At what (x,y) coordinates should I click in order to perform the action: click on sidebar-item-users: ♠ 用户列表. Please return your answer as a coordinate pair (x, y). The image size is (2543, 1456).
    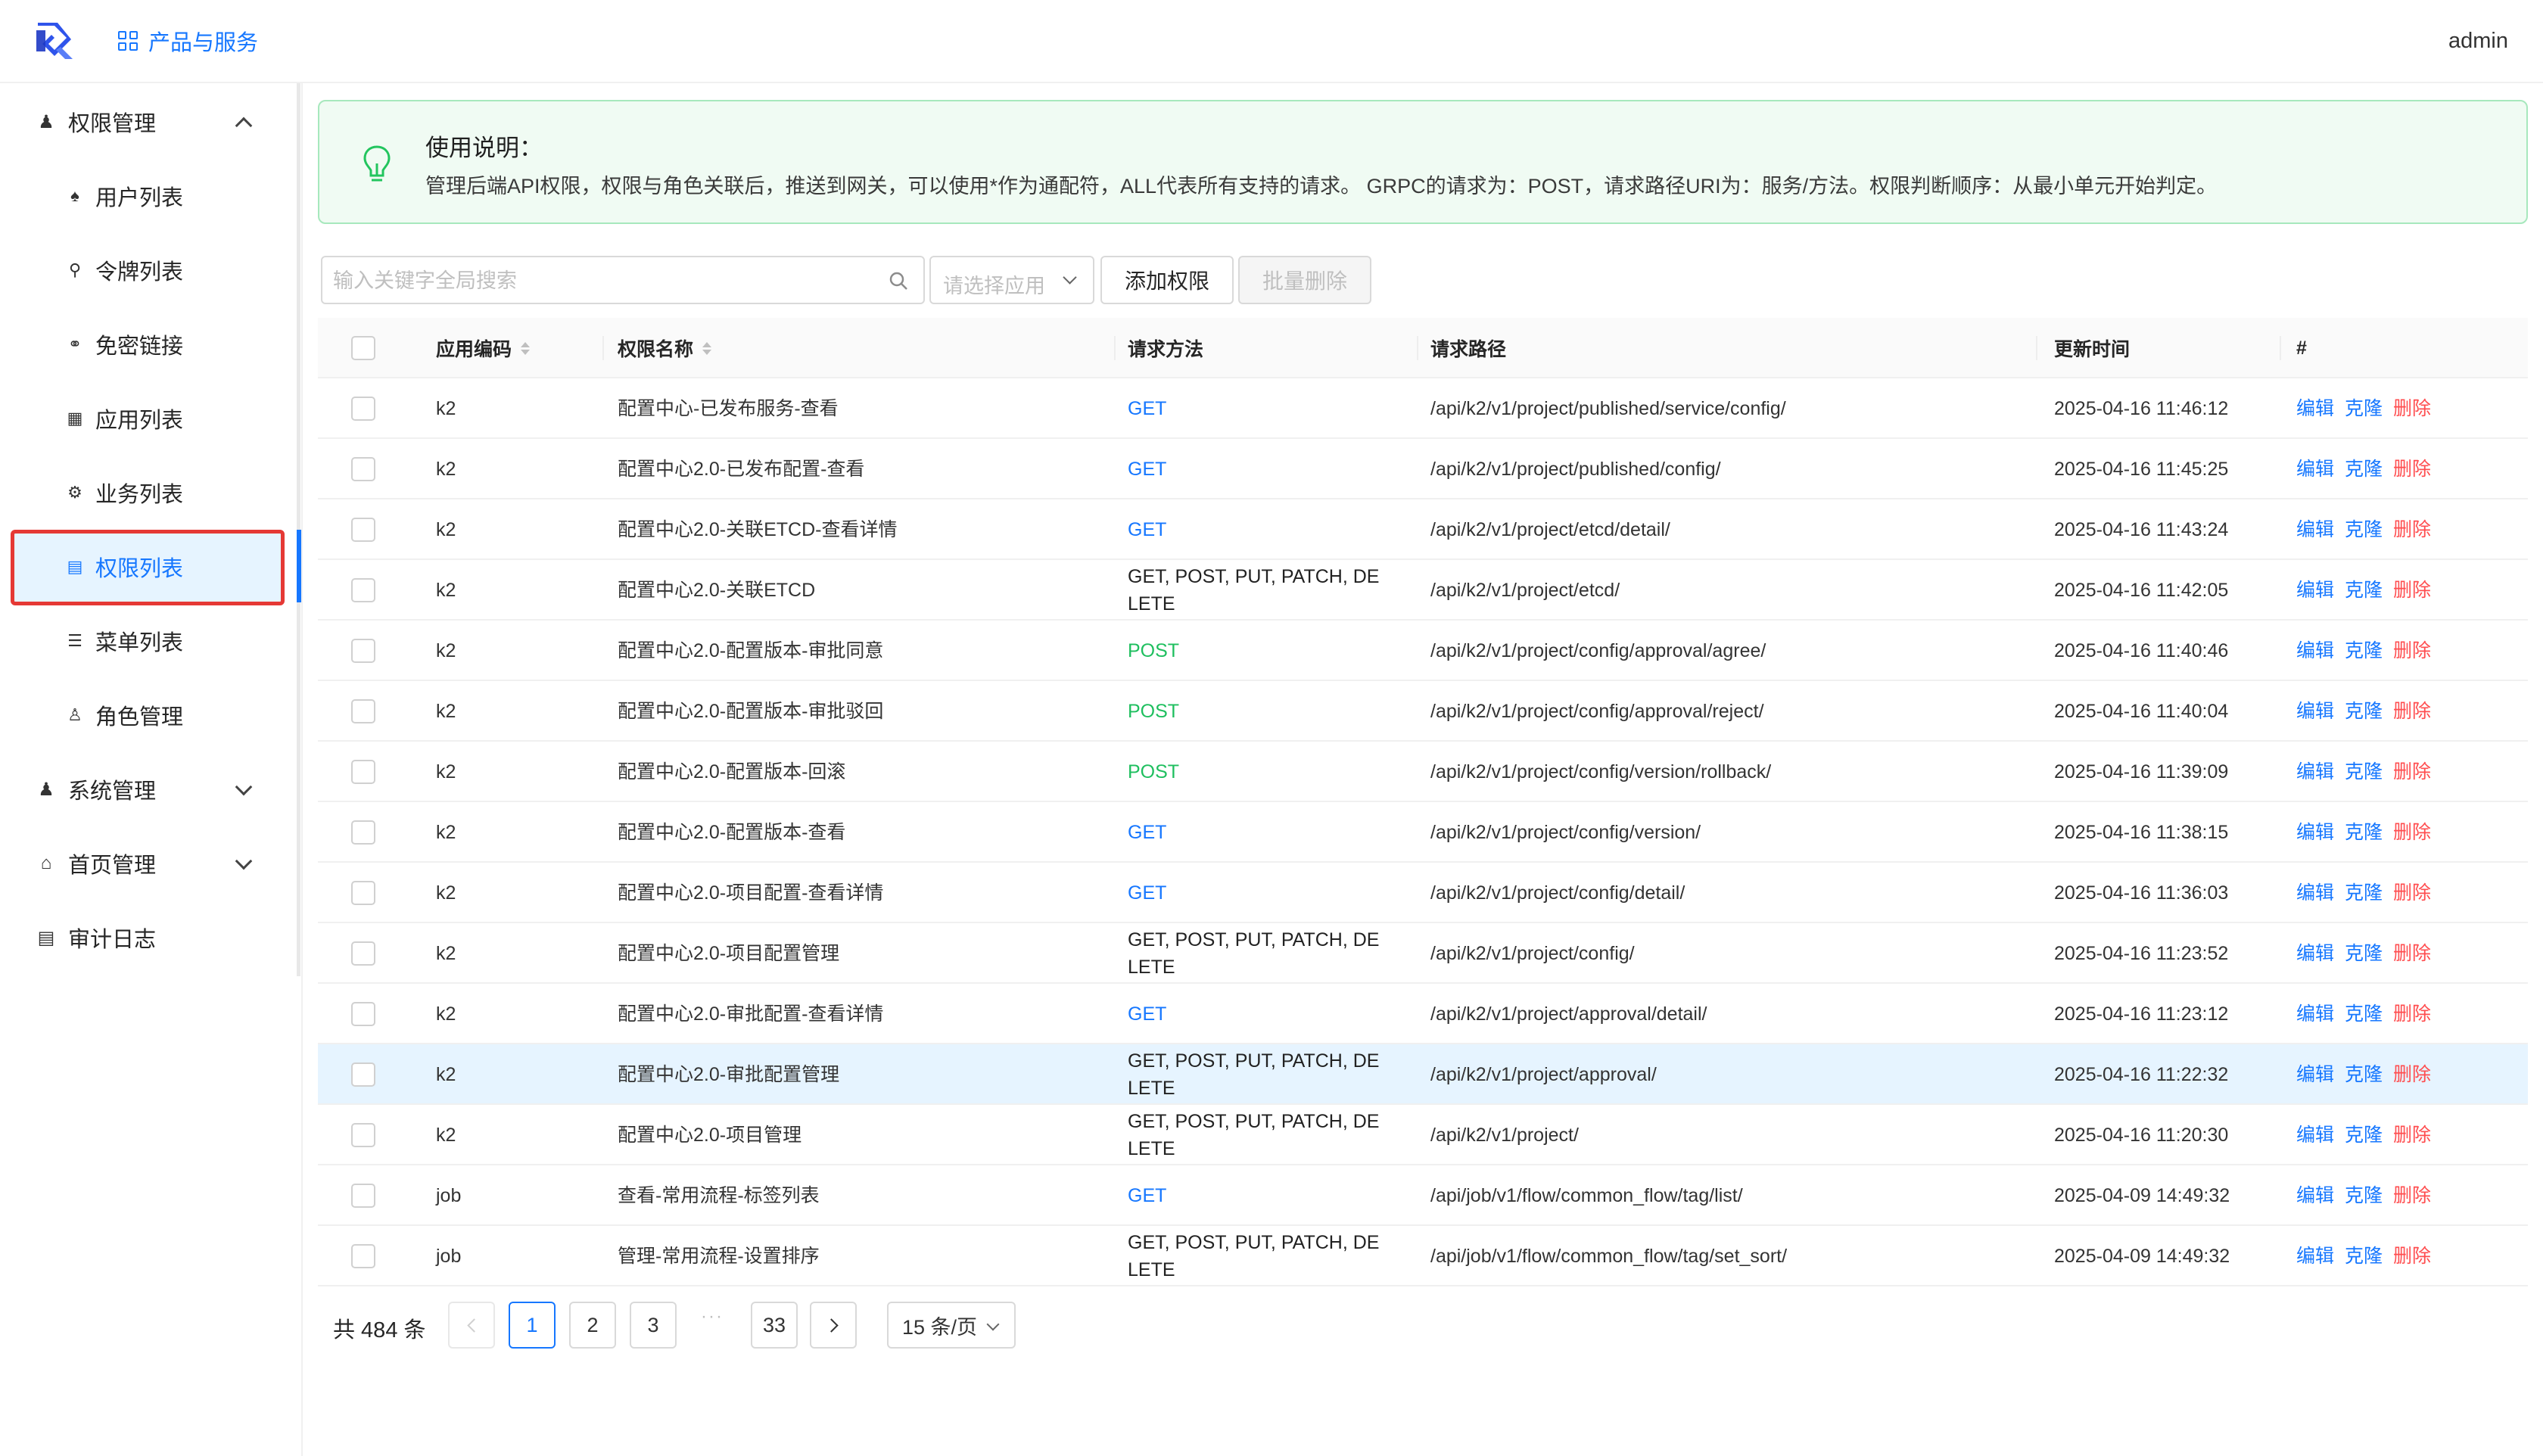
    Looking at the image, I should click on (151, 196).